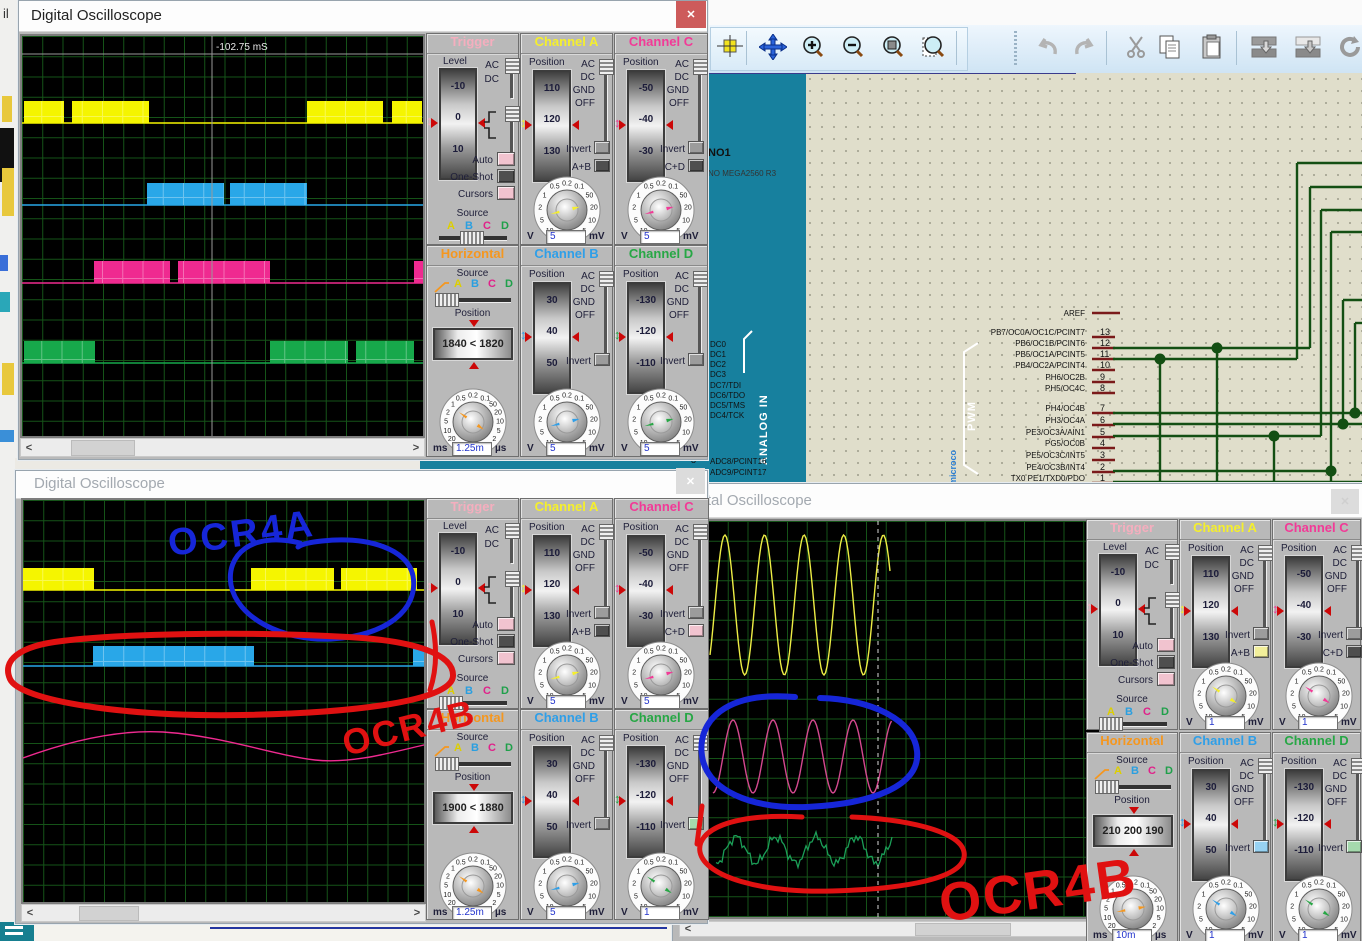 Image resolution: width=1362 pixels, height=941 pixels. Describe the element at coordinates (416, 447) in the screenshot. I see `scroll-right-icon: >` at that location.